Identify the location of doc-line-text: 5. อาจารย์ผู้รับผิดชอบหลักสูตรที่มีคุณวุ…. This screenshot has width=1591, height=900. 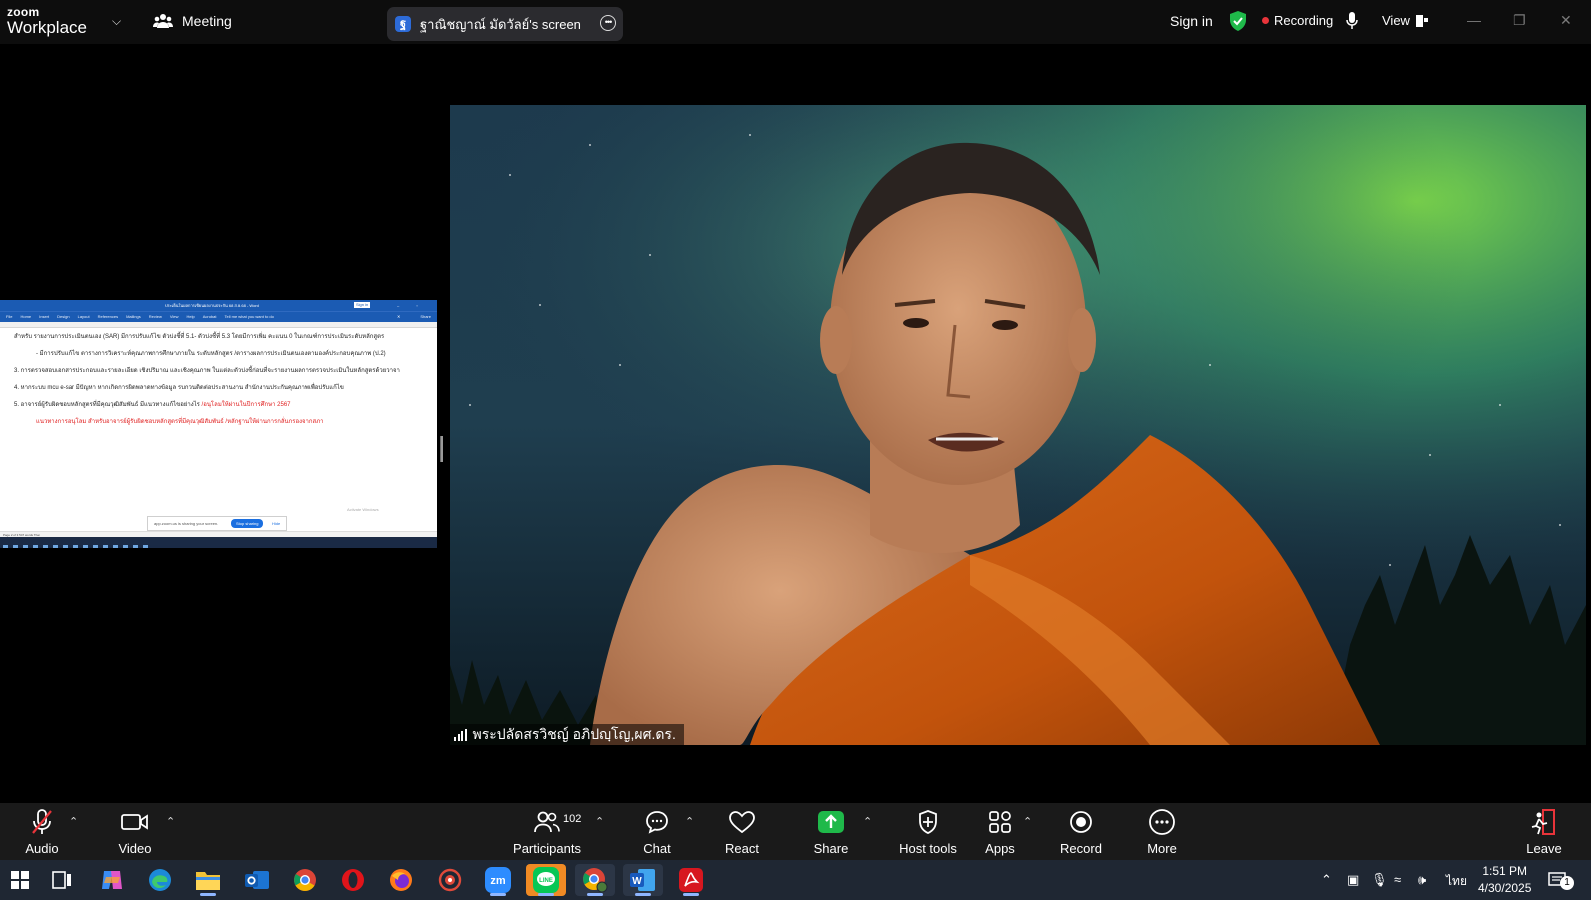
(107, 405).